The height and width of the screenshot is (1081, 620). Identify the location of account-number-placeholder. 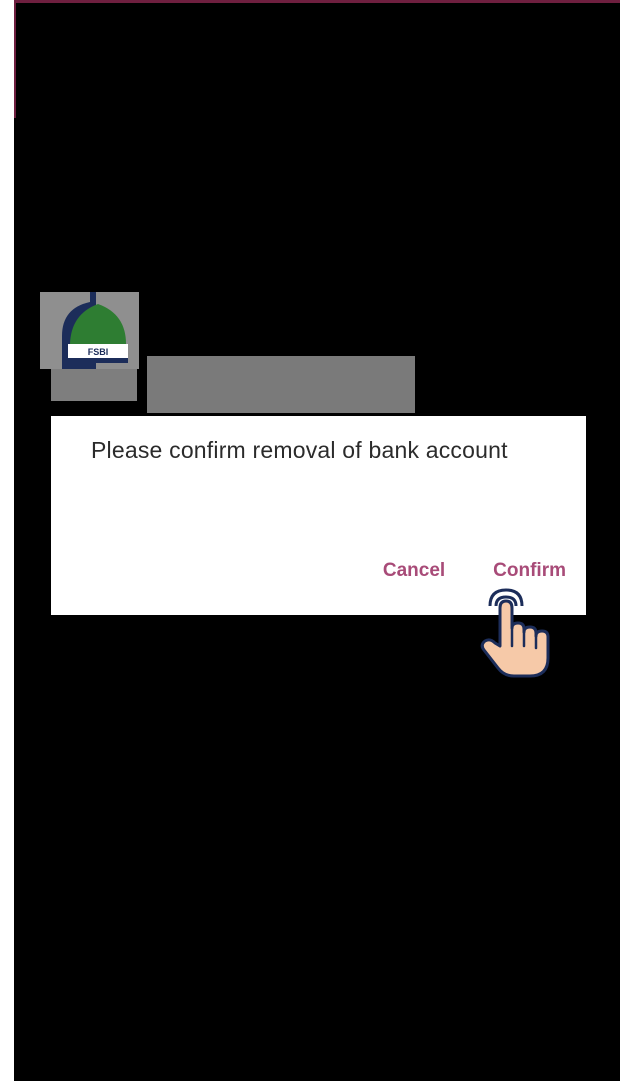
(281, 384).